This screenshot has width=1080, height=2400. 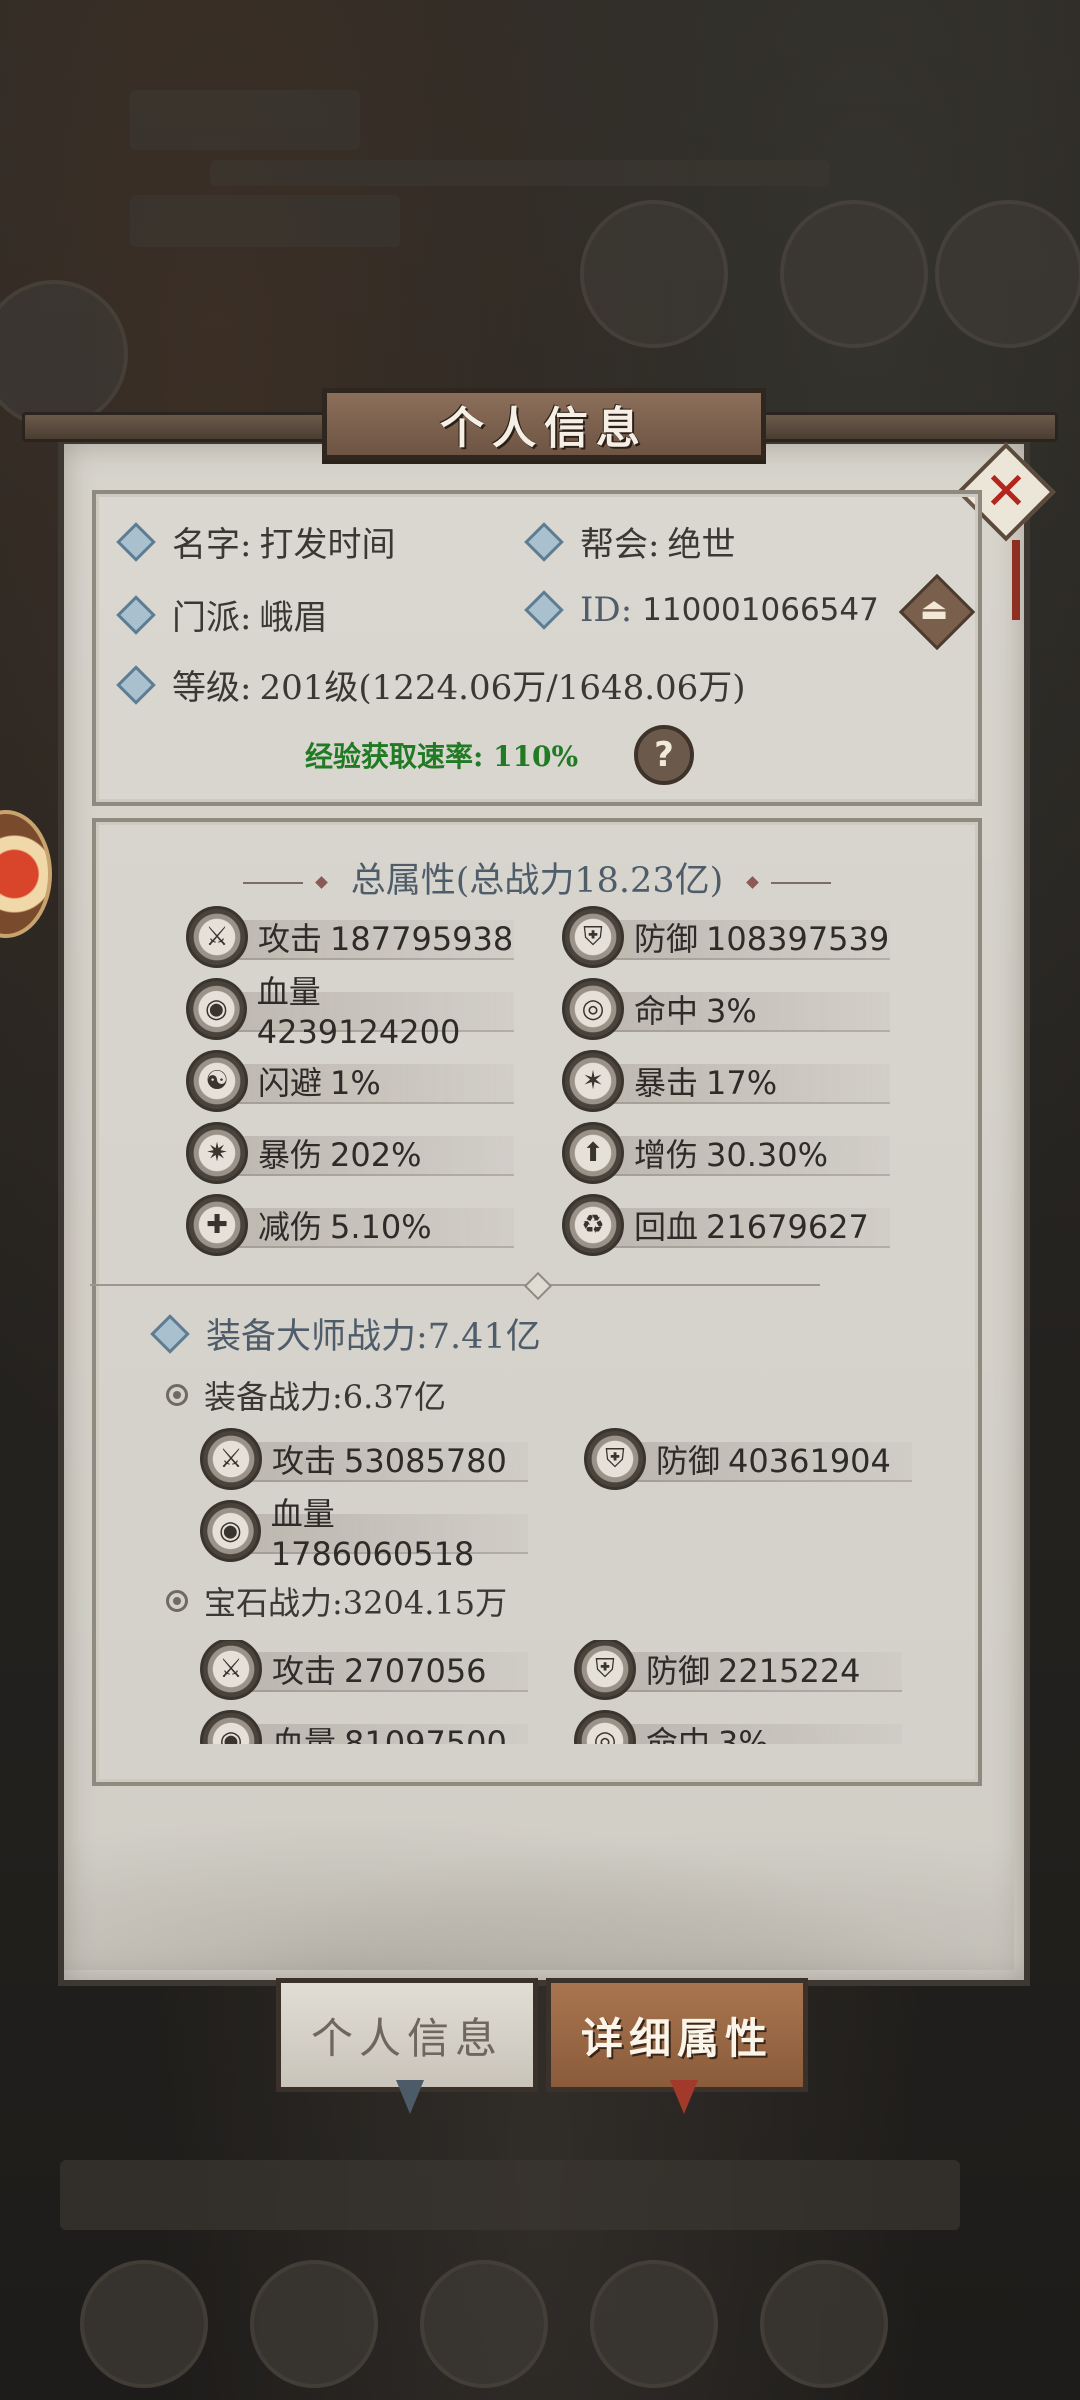 What do you see at coordinates (1006, 492) in the screenshot?
I see `close-icon: ✕` at bounding box center [1006, 492].